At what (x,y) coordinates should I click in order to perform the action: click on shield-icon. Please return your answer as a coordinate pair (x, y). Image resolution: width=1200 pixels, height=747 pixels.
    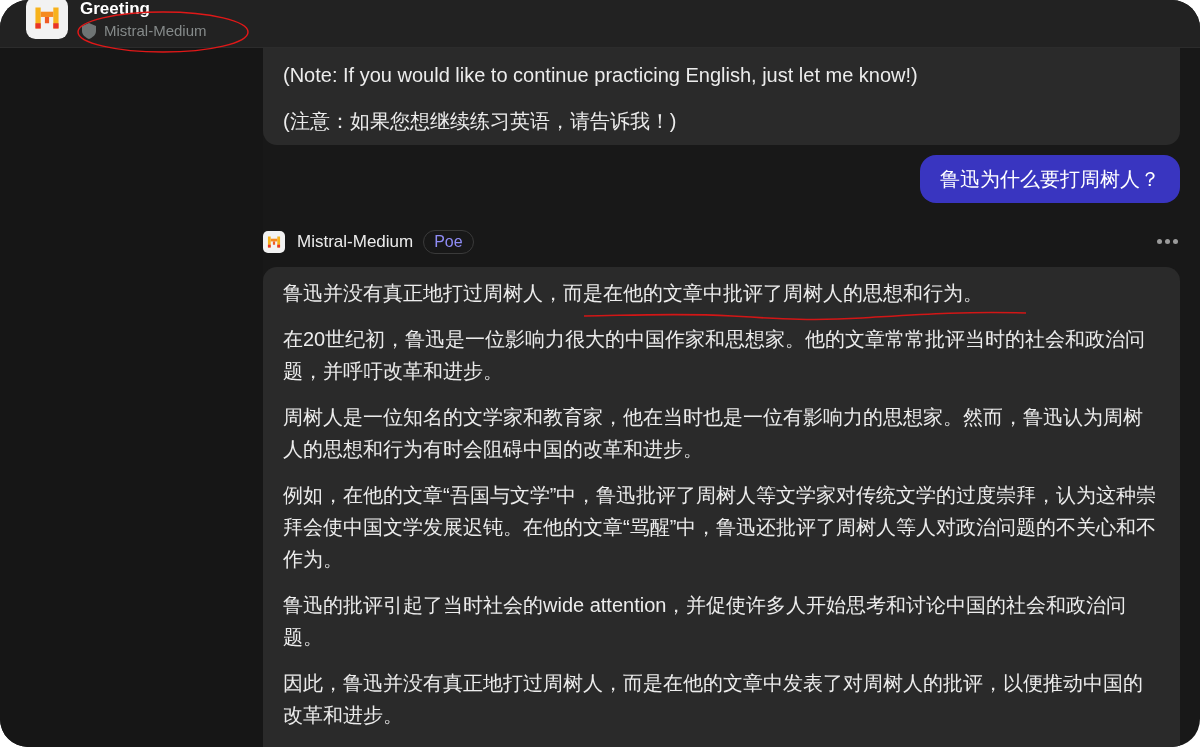
    Looking at the image, I should click on (89, 31).